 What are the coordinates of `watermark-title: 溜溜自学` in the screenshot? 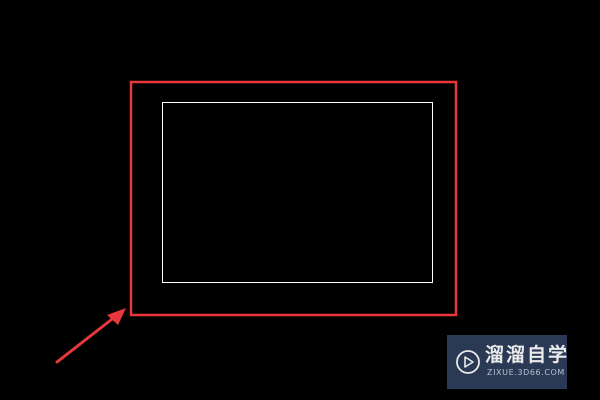 It's located at (527, 355).